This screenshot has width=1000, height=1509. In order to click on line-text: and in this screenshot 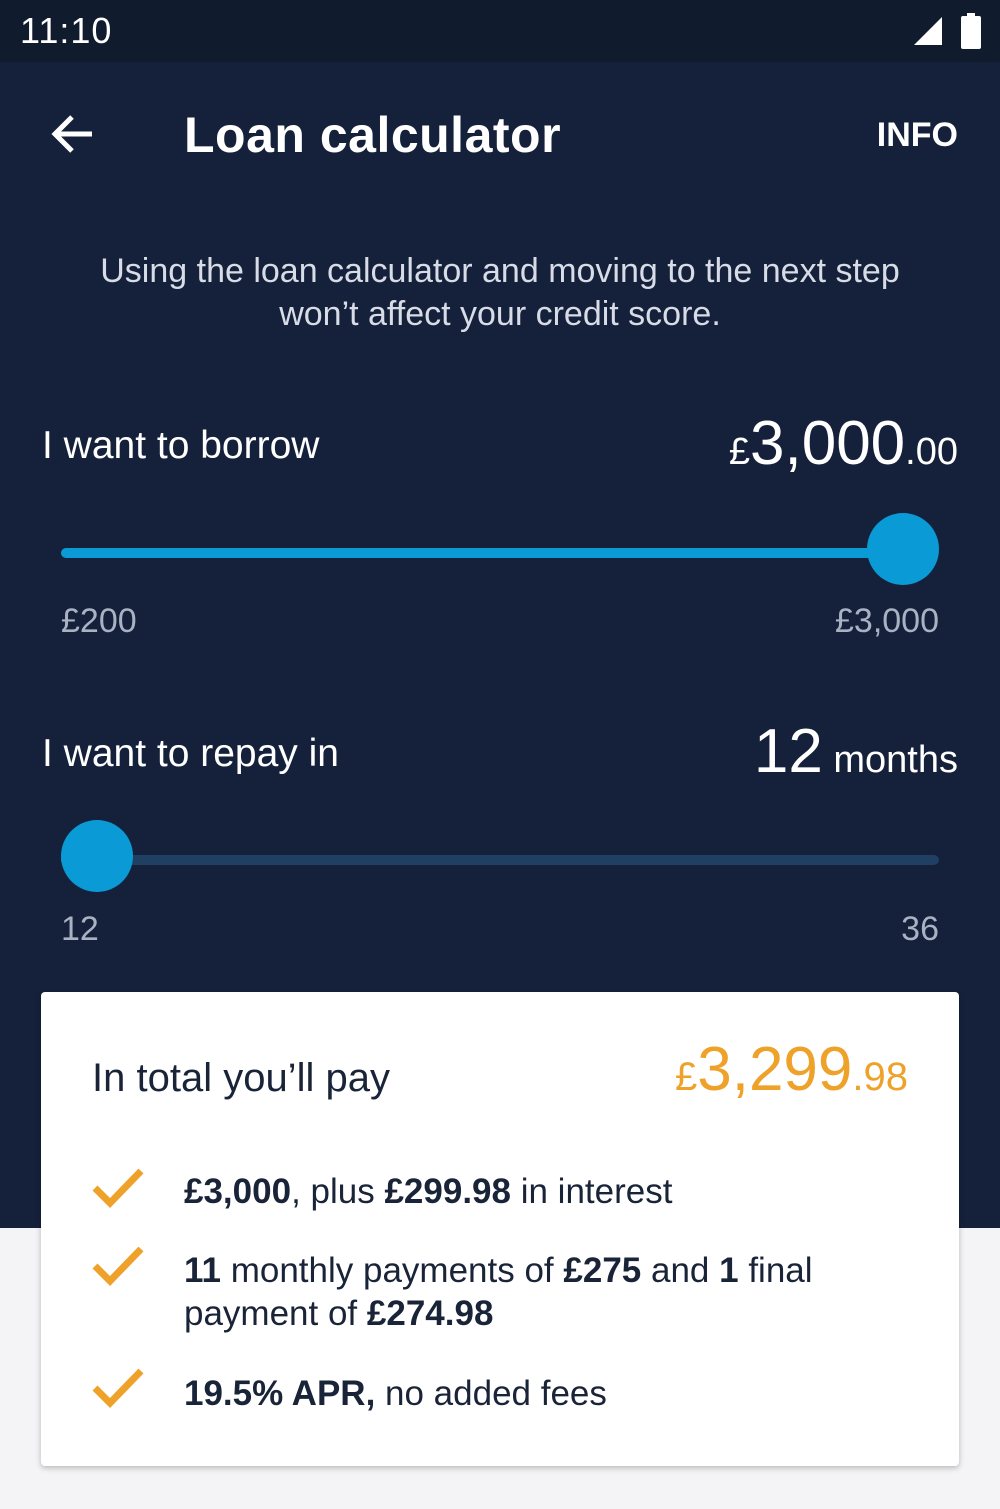, I will do `click(680, 1270)`.